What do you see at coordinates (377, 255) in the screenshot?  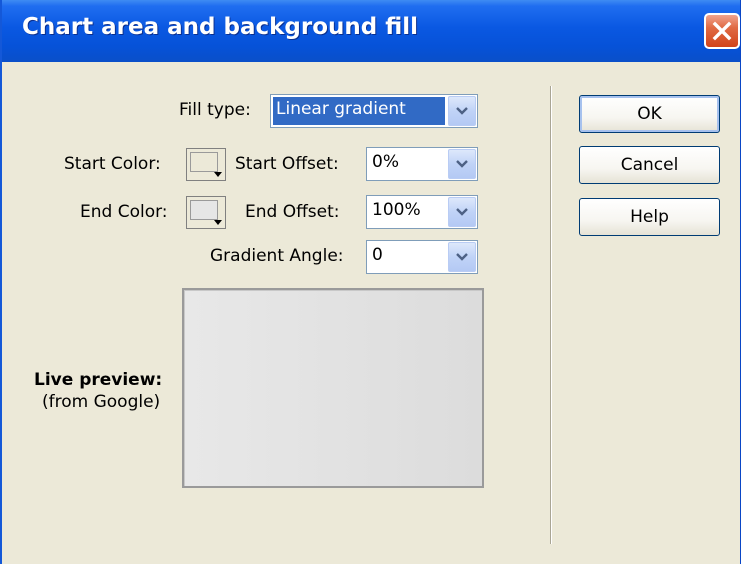 I see `gradient-angle-value: 0` at bounding box center [377, 255].